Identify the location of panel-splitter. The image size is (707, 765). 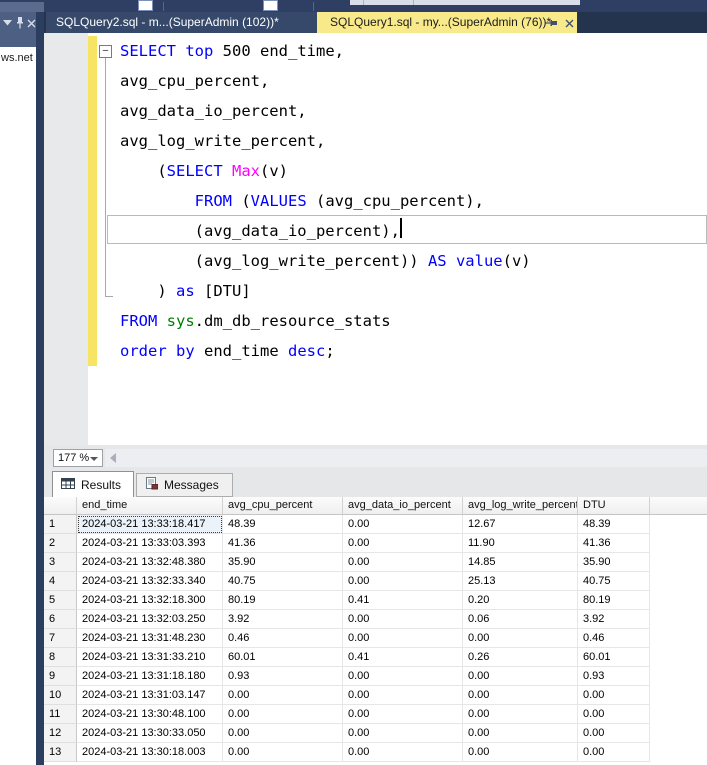
(40, 388).